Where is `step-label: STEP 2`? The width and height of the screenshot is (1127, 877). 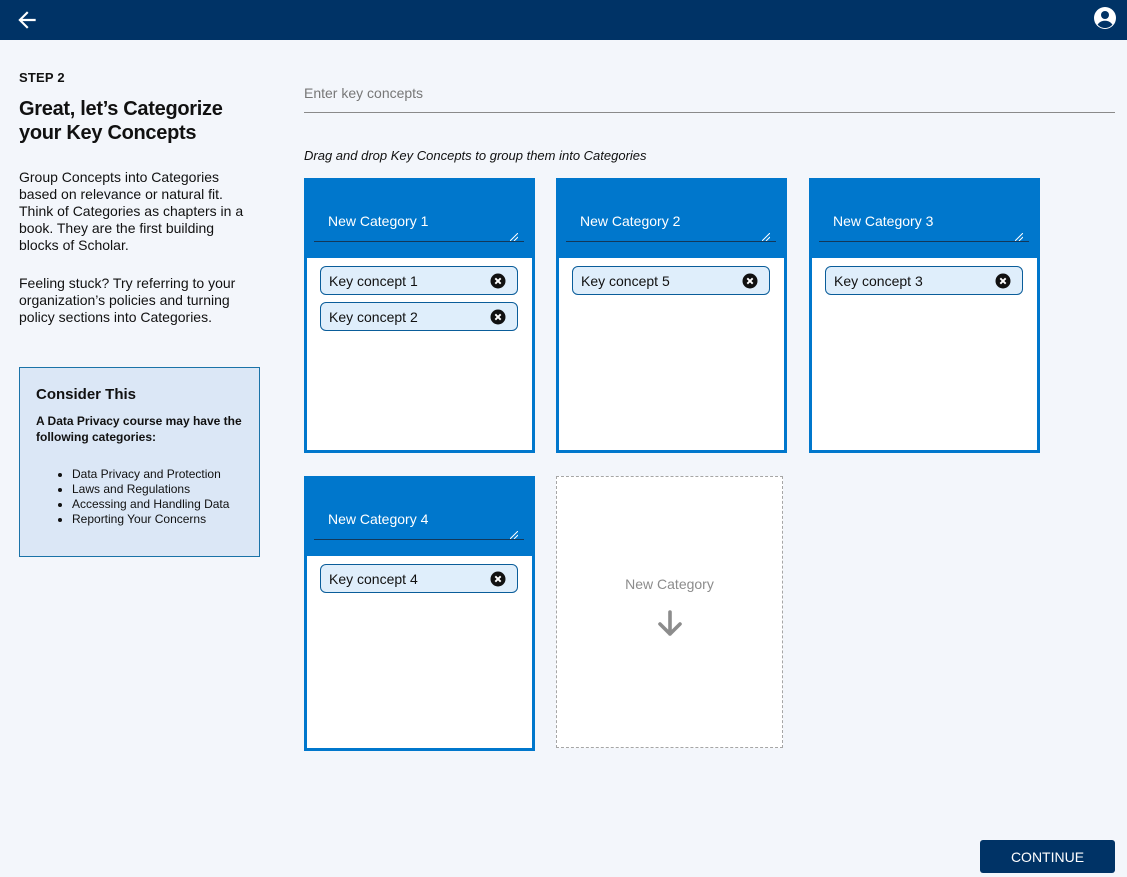
step-label: STEP 2 is located at coordinates (42, 77).